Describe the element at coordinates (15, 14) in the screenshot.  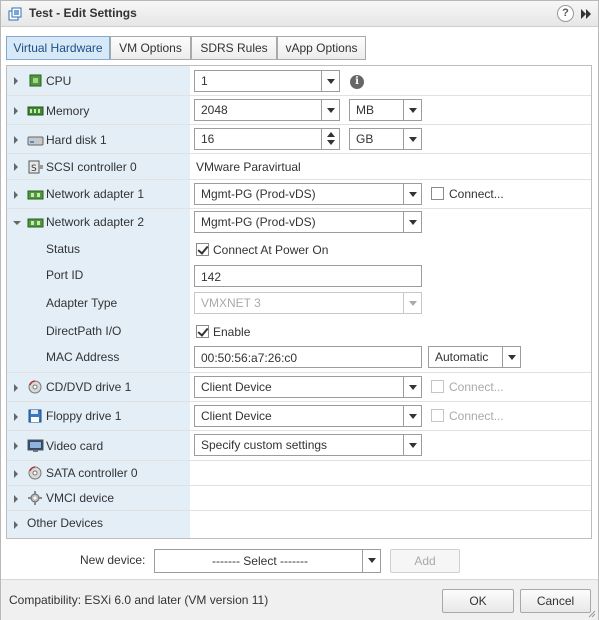
I see `vm-settings-icon` at that location.